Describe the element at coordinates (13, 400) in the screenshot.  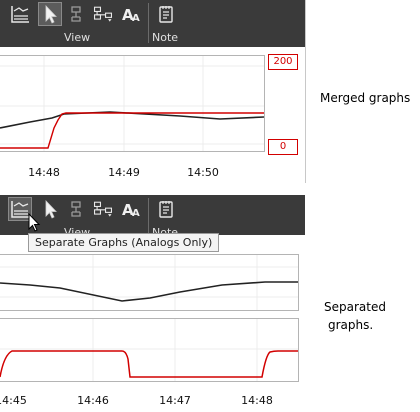
I see `x-tick-label: 14:45` at that location.